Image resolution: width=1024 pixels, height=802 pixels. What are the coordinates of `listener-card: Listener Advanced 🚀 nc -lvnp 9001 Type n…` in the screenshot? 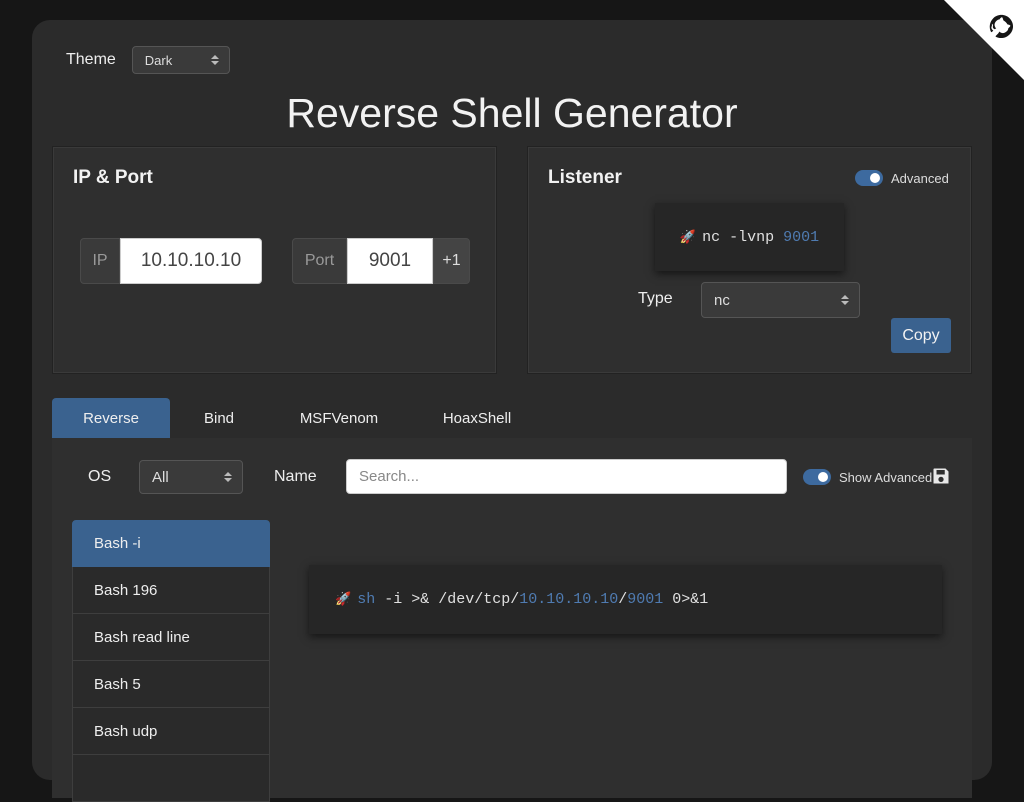 It's located at (749, 260).